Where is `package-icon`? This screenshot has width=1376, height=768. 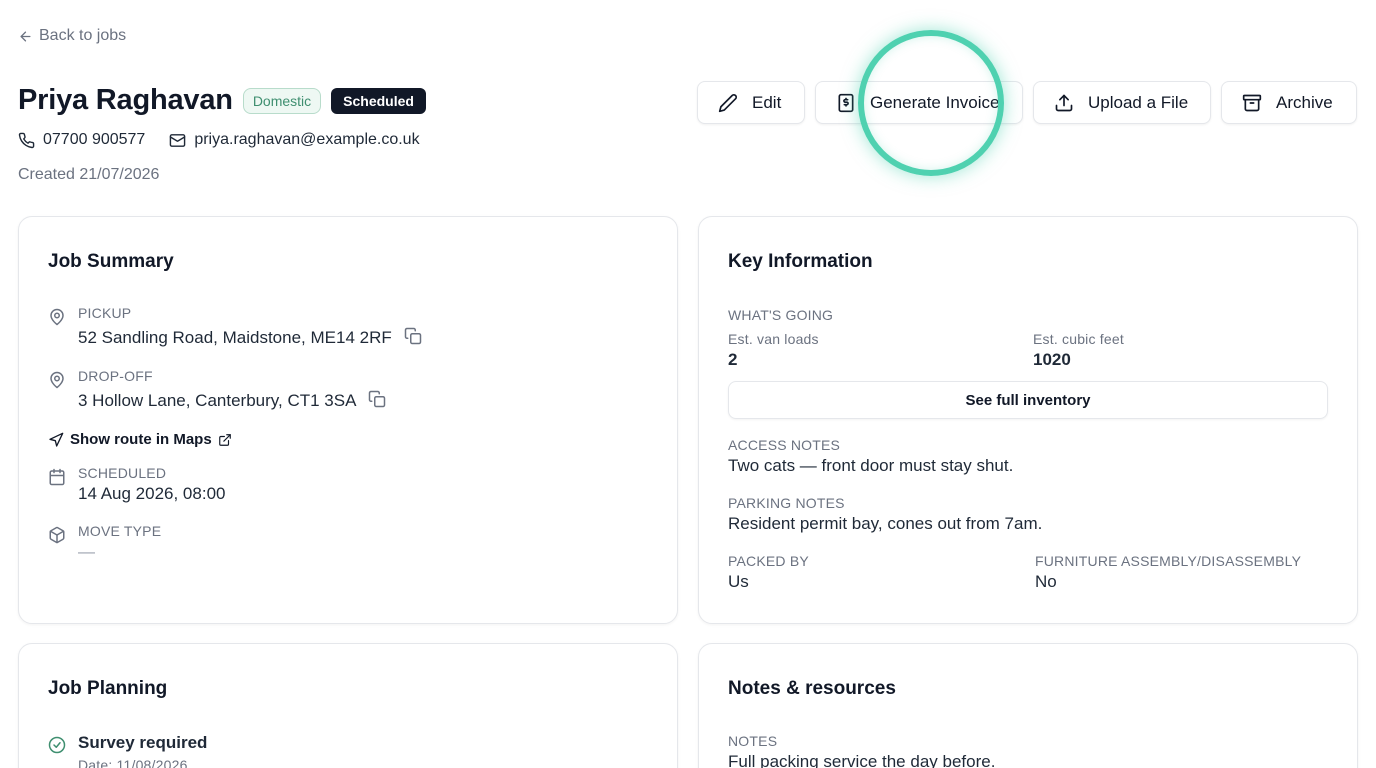 package-icon is located at coordinates (57, 535).